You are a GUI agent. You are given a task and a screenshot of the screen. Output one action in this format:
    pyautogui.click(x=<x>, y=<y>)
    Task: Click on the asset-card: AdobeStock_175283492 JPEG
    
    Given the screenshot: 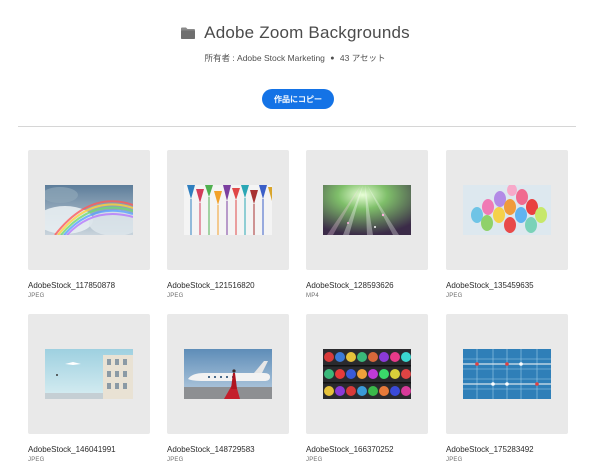 What is the action you would take?
    pyautogui.click(x=507, y=388)
    